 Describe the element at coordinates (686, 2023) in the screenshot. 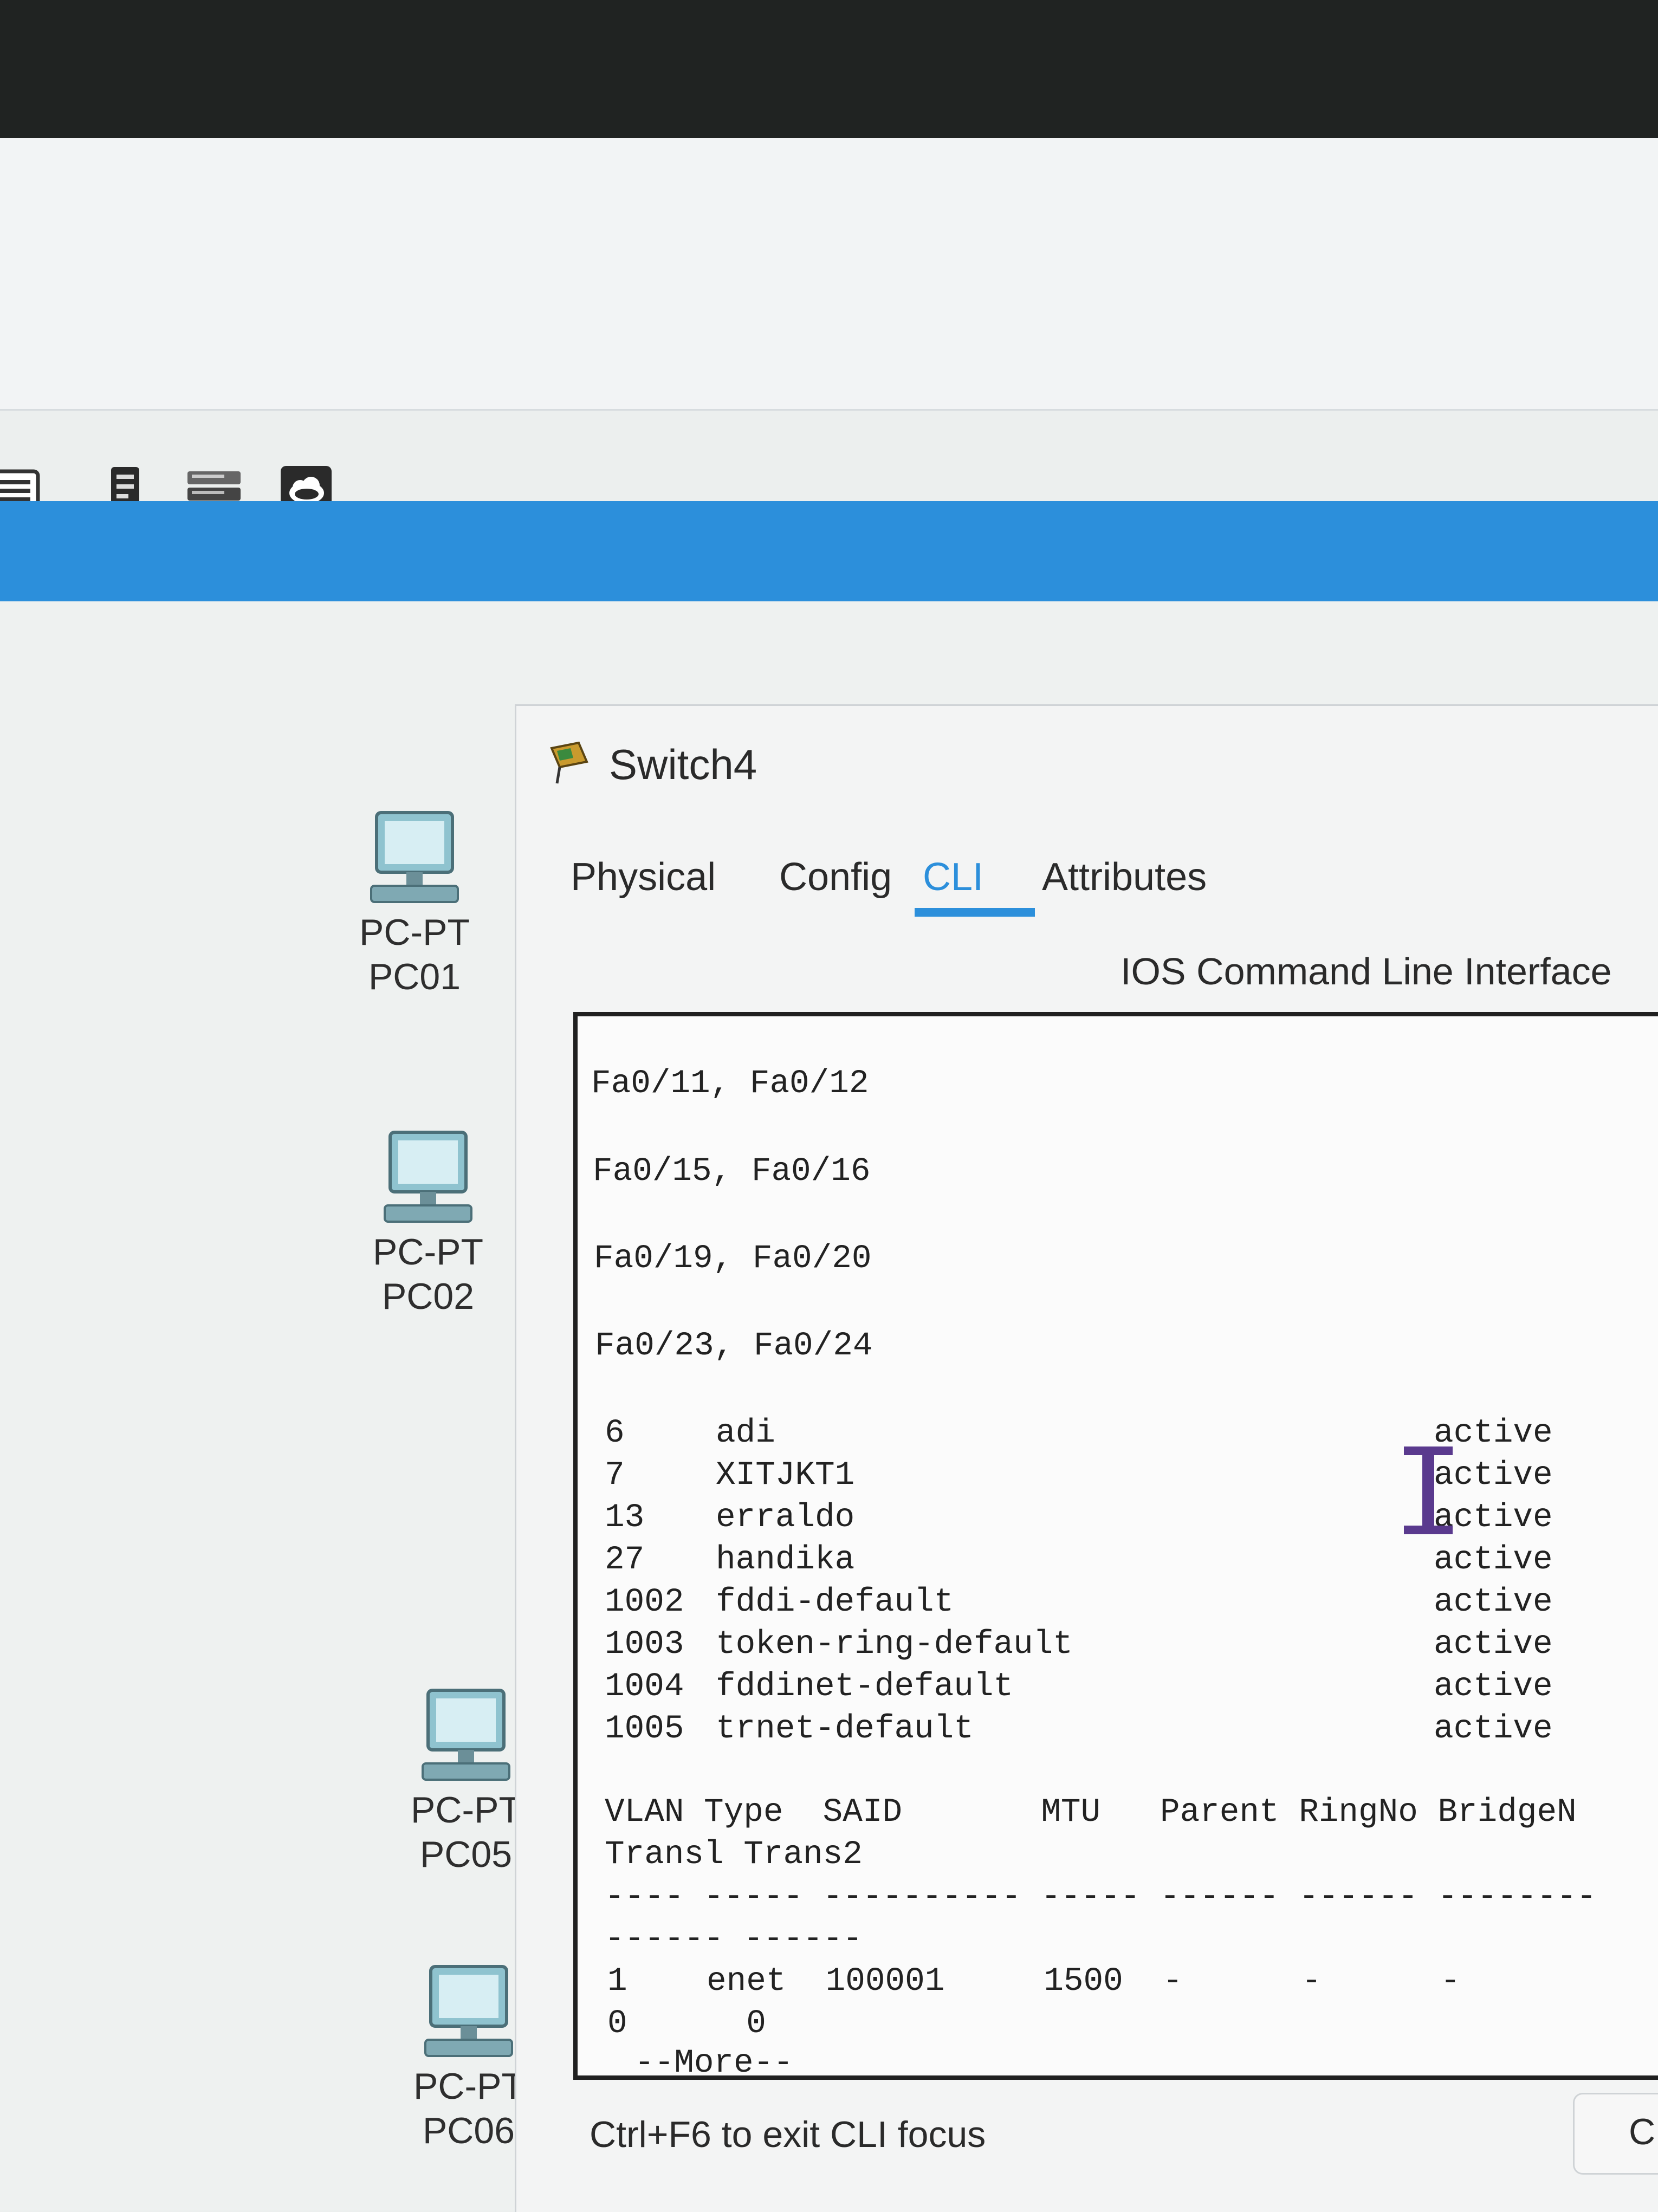

I see `console-line: 0 0` at that location.